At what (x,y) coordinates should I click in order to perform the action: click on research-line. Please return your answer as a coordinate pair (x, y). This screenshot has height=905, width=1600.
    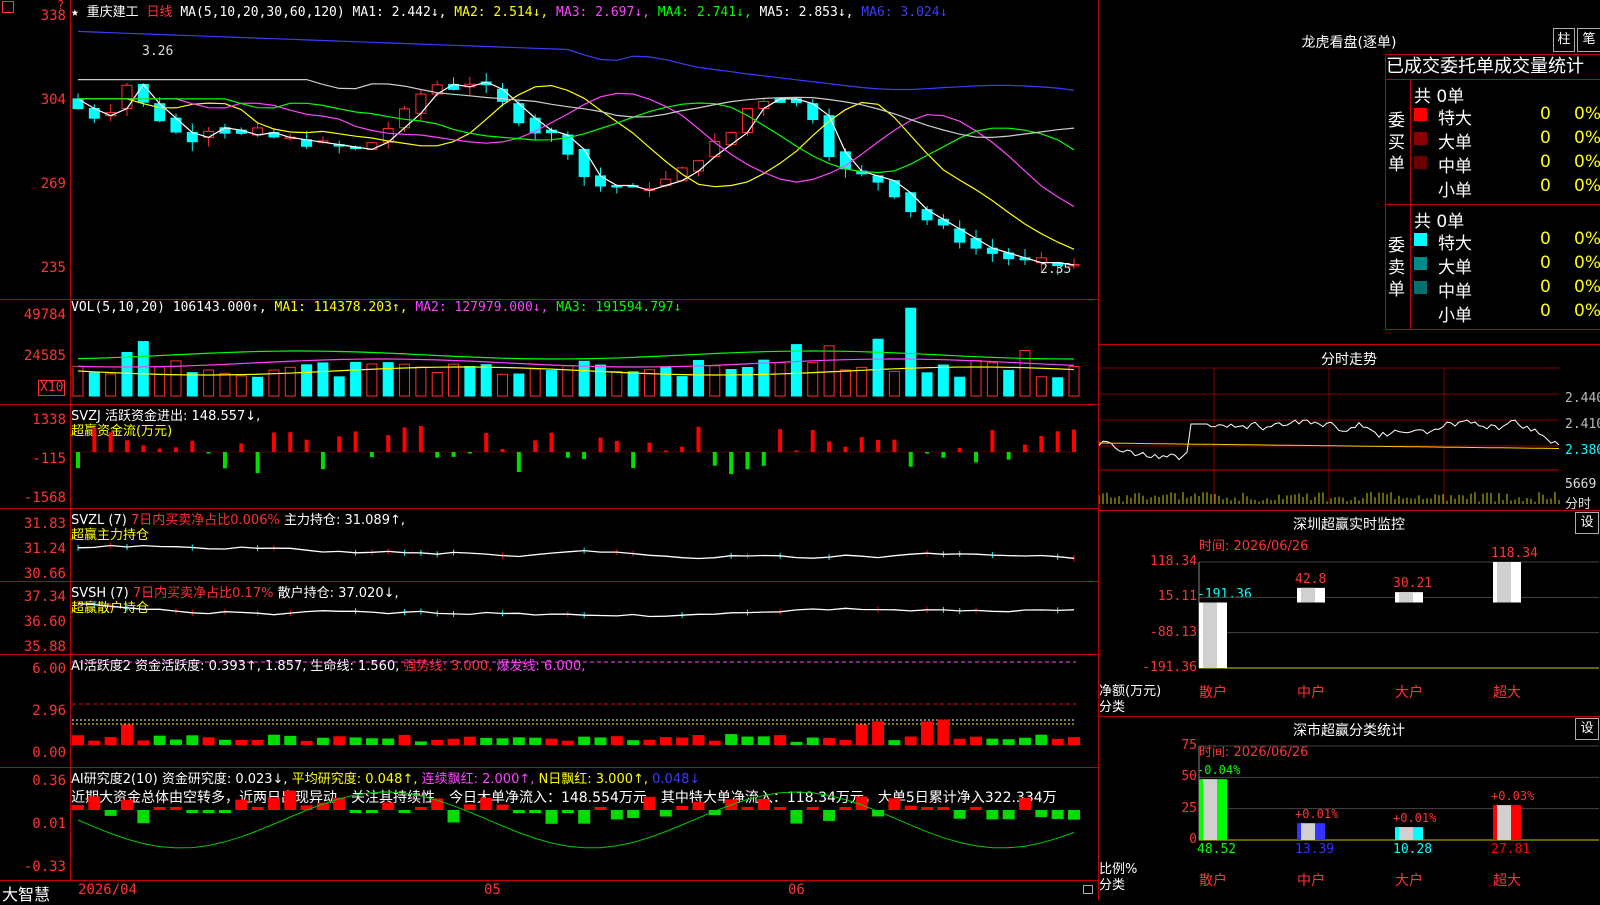
    Looking at the image, I should click on (576, 820).